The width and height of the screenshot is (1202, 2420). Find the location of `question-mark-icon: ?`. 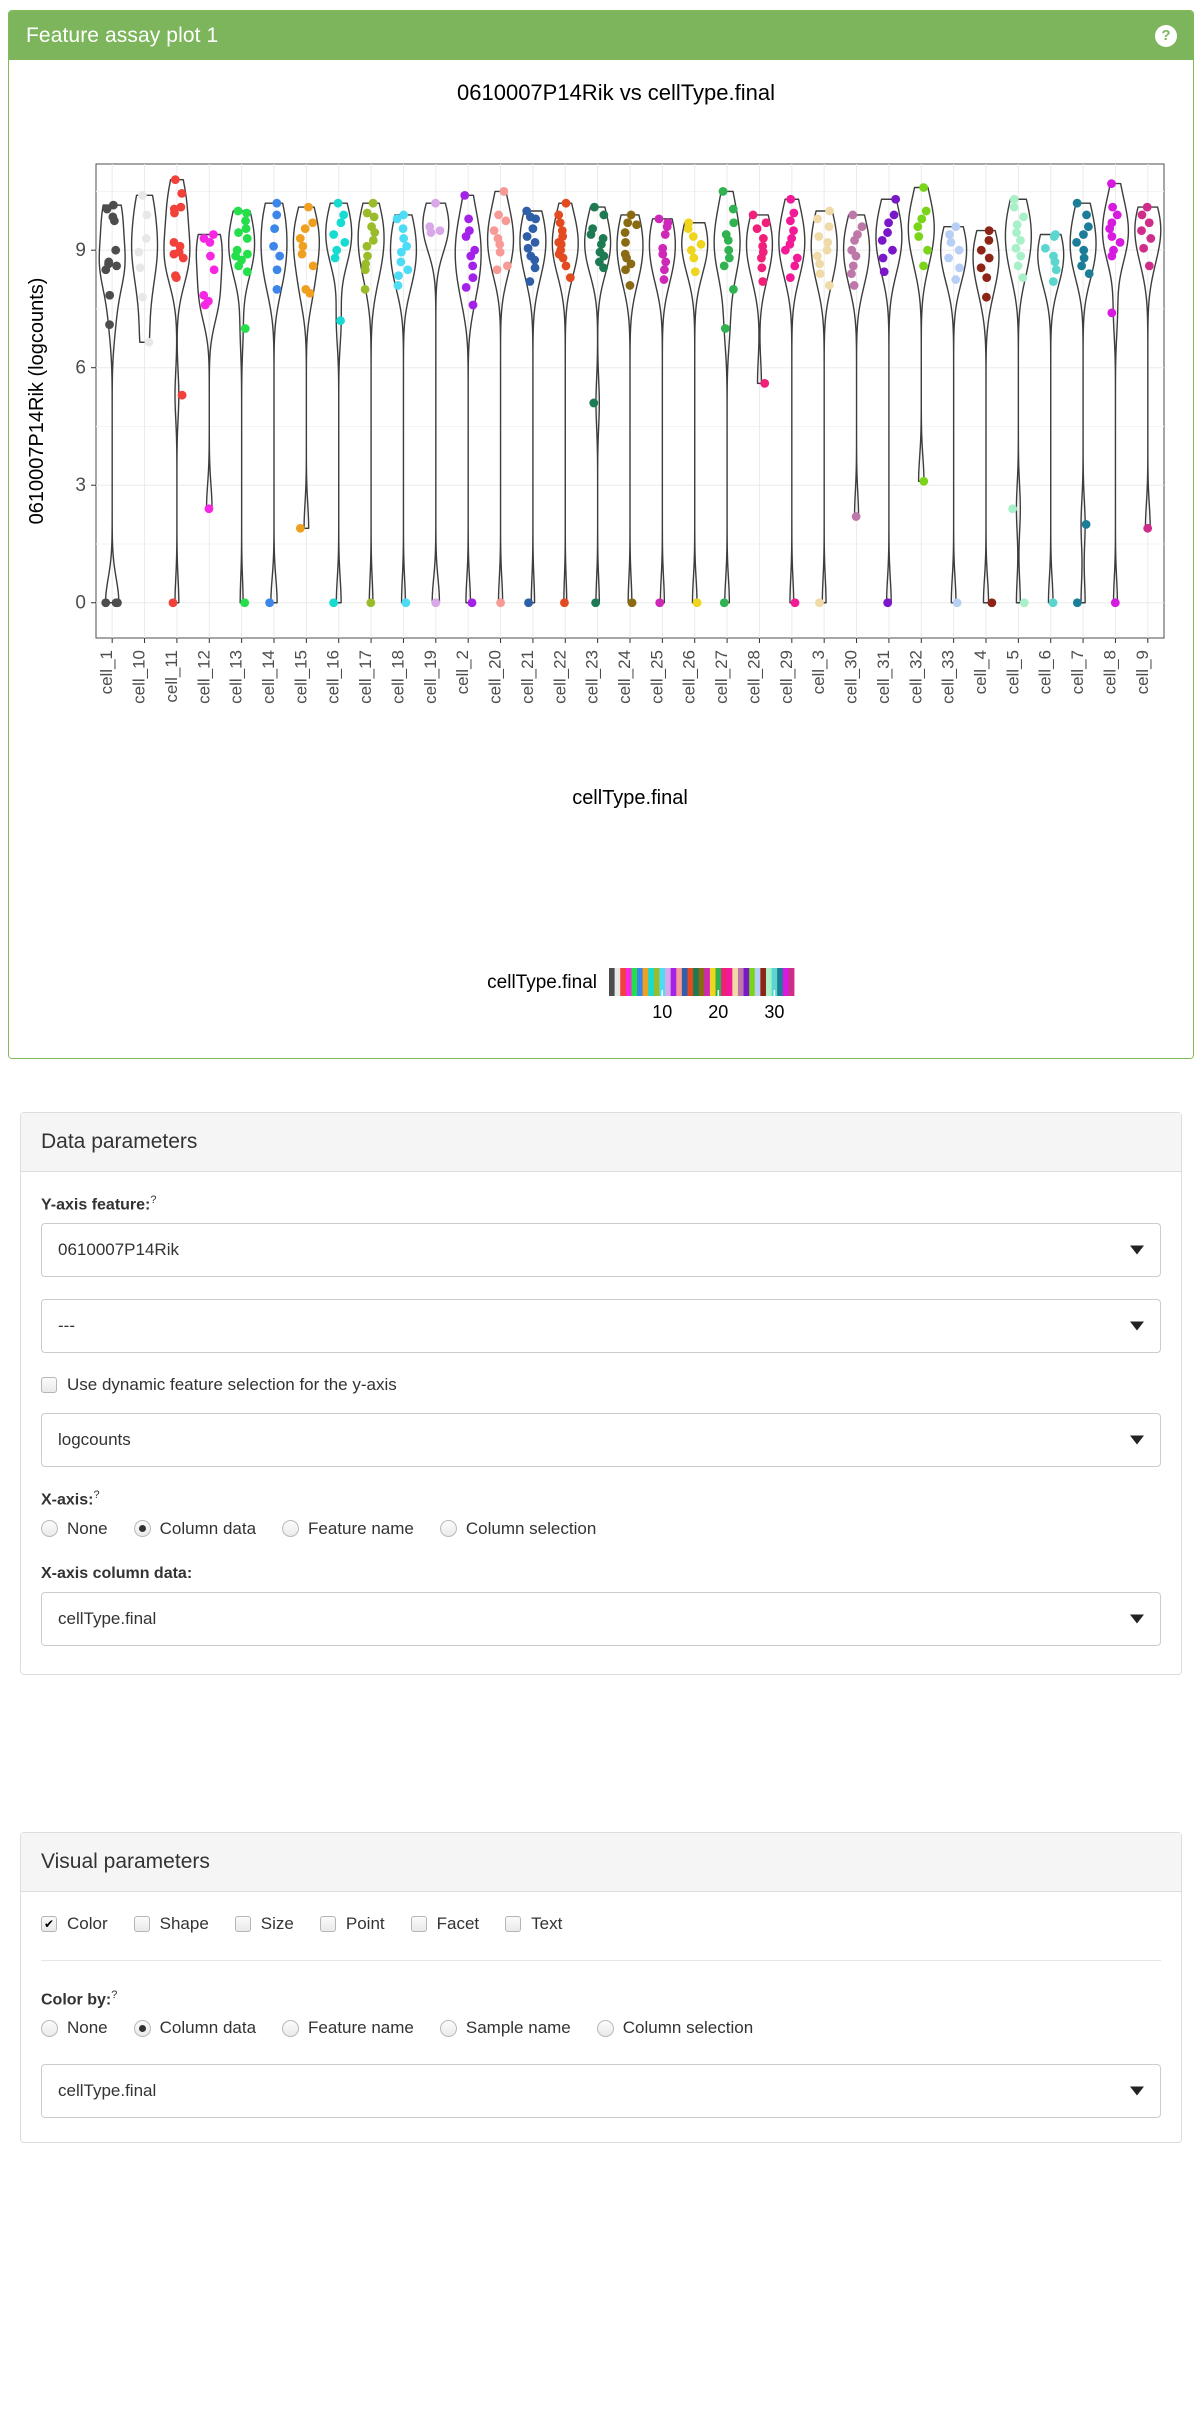

question-mark-icon: ? is located at coordinates (1166, 35).